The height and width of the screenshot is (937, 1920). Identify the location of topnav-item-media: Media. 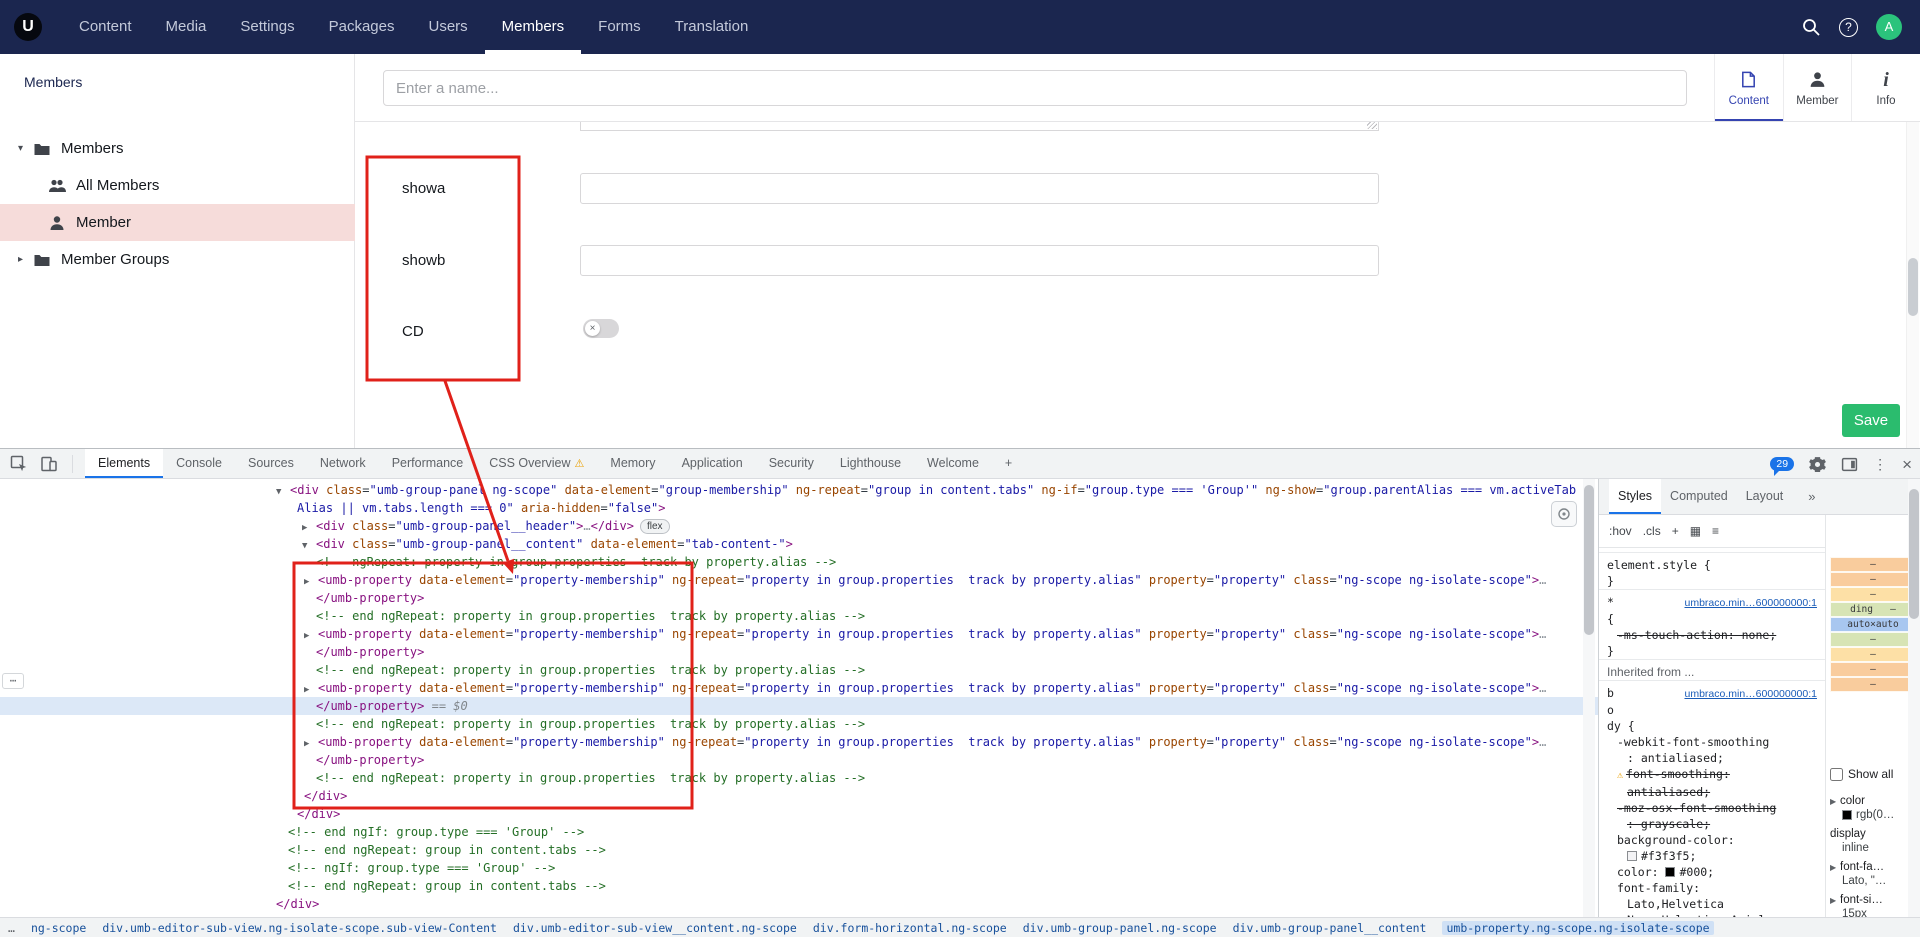
(186, 27).